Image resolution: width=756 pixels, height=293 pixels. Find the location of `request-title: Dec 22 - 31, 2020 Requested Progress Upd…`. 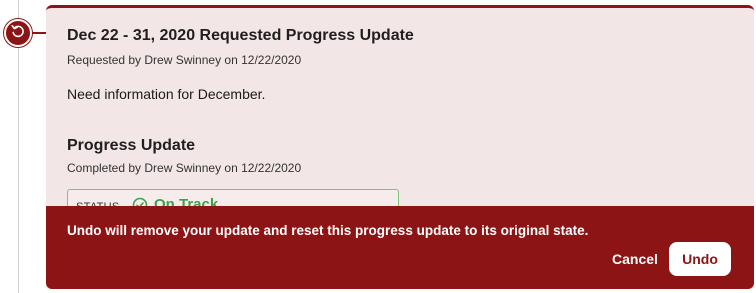

request-title: Dec 22 - 31, 2020 Requested Progress Upd… is located at coordinates (240, 35).